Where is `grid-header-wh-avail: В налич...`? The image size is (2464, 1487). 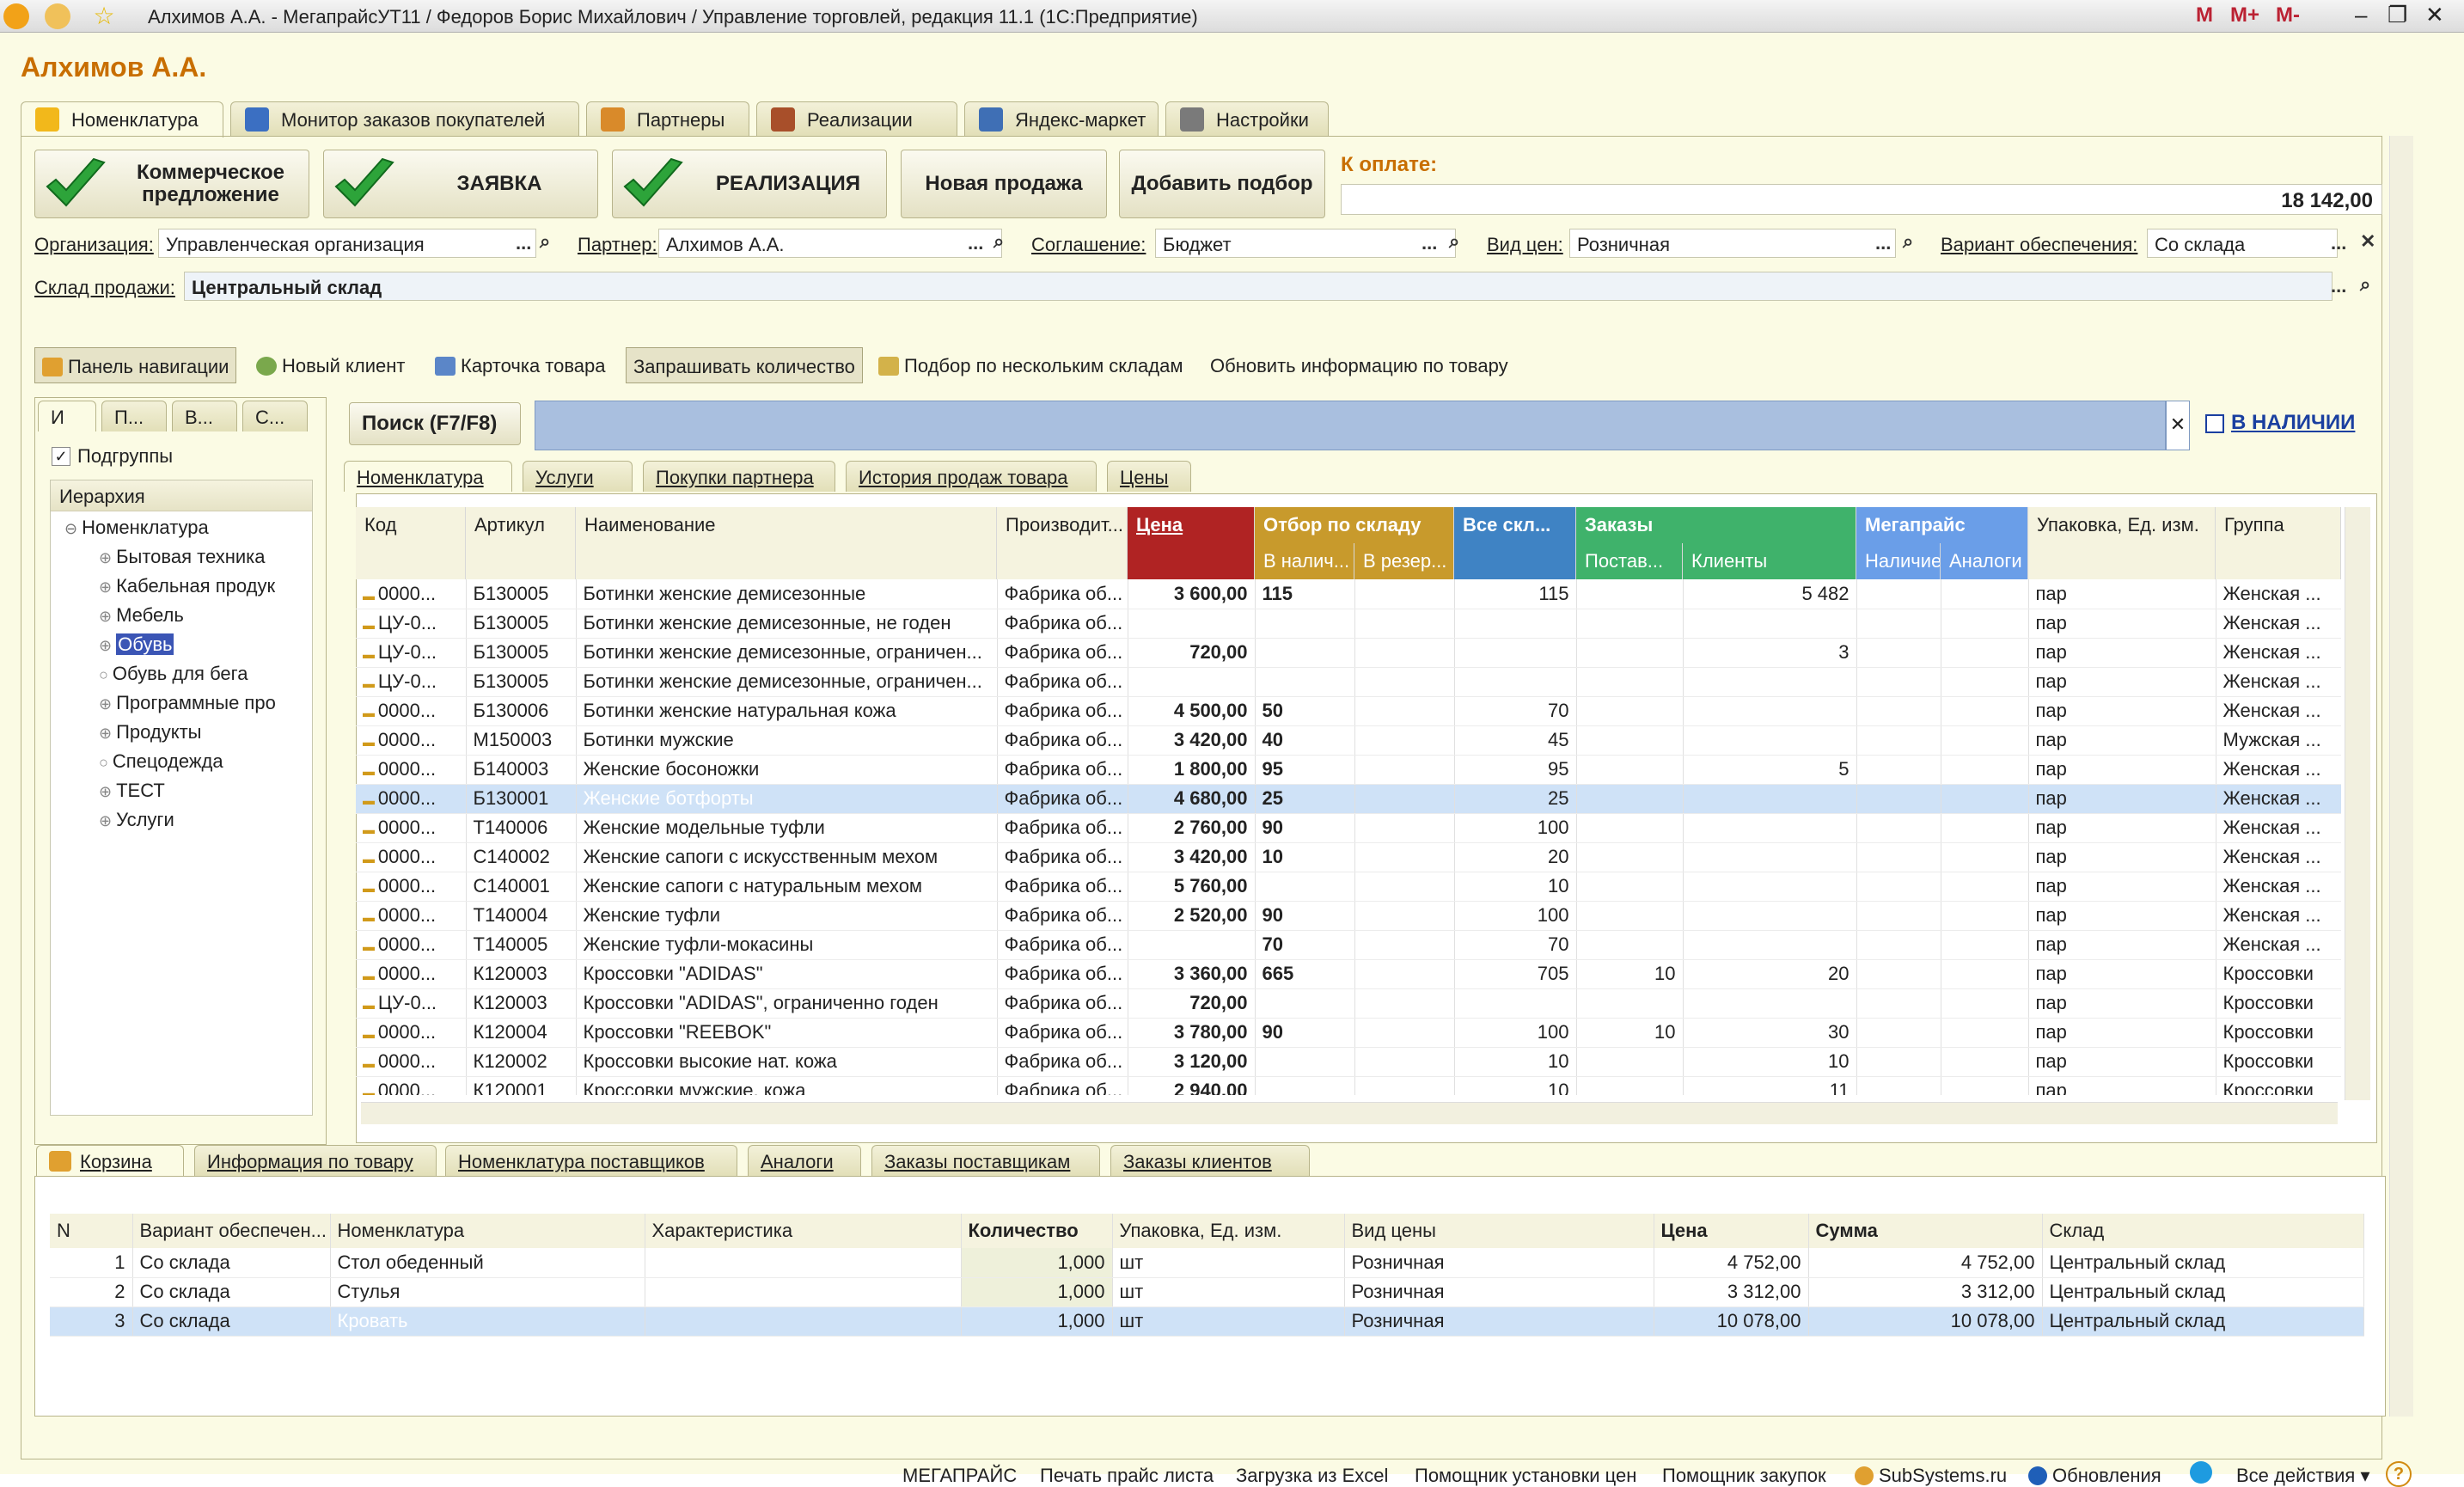 grid-header-wh-avail: В налич... is located at coordinates (1304, 561).